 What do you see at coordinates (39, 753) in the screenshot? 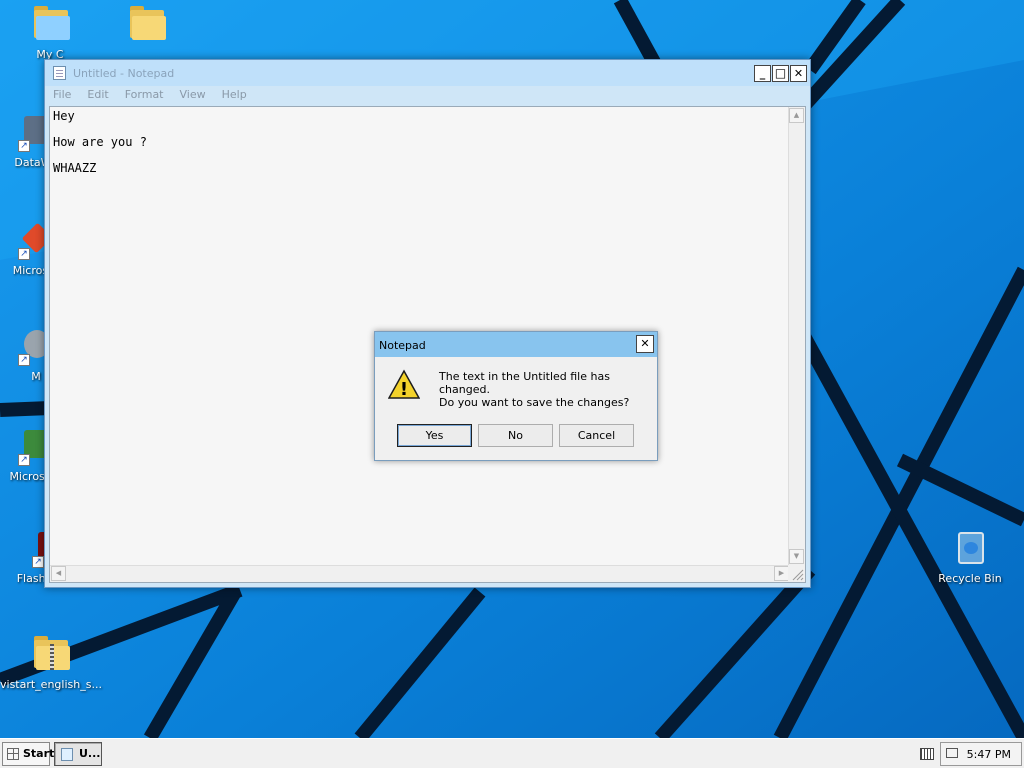
I see `start-label: Start` at bounding box center [39, 753].